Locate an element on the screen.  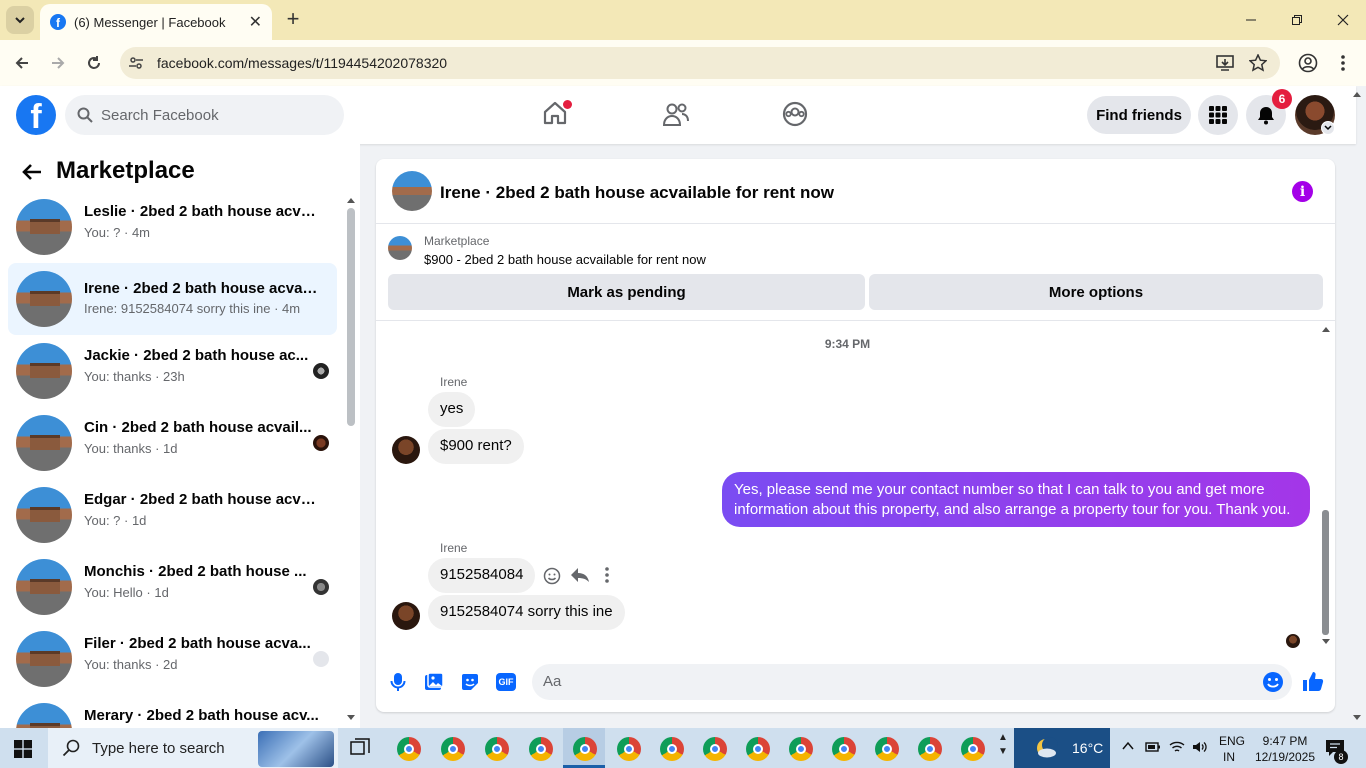
conversation-info-icon: i is located at coordinates (1302, 191).